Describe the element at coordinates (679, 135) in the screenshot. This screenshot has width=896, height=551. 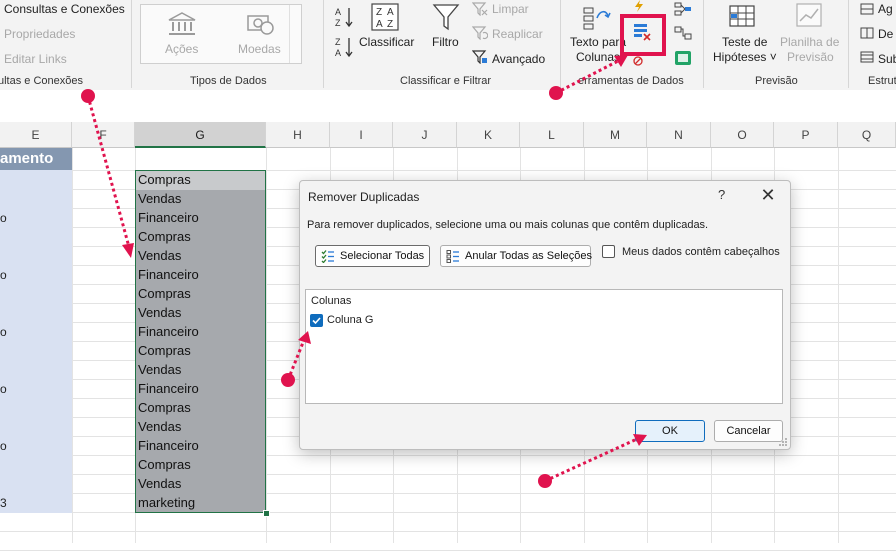
I see `column-header-n: N` at that location.